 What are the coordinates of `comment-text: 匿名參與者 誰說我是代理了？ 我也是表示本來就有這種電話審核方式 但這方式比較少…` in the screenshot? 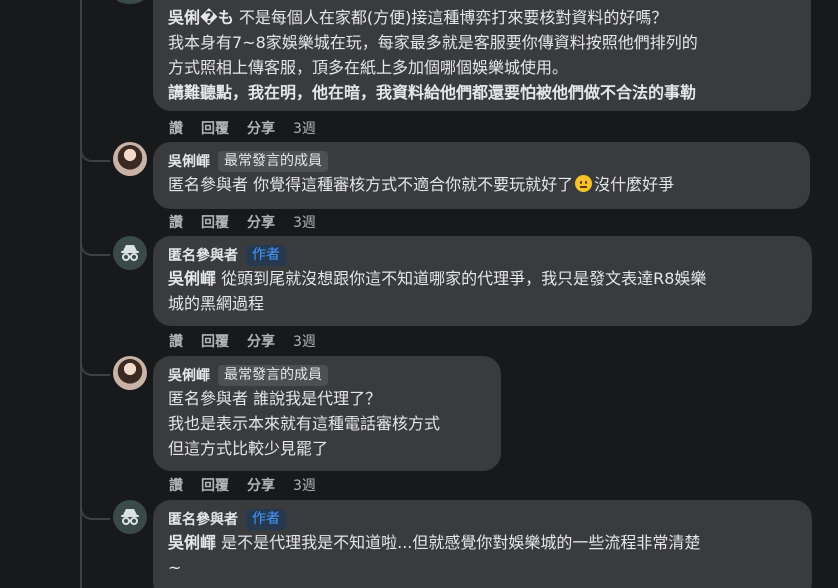 It's located at (304, 423).